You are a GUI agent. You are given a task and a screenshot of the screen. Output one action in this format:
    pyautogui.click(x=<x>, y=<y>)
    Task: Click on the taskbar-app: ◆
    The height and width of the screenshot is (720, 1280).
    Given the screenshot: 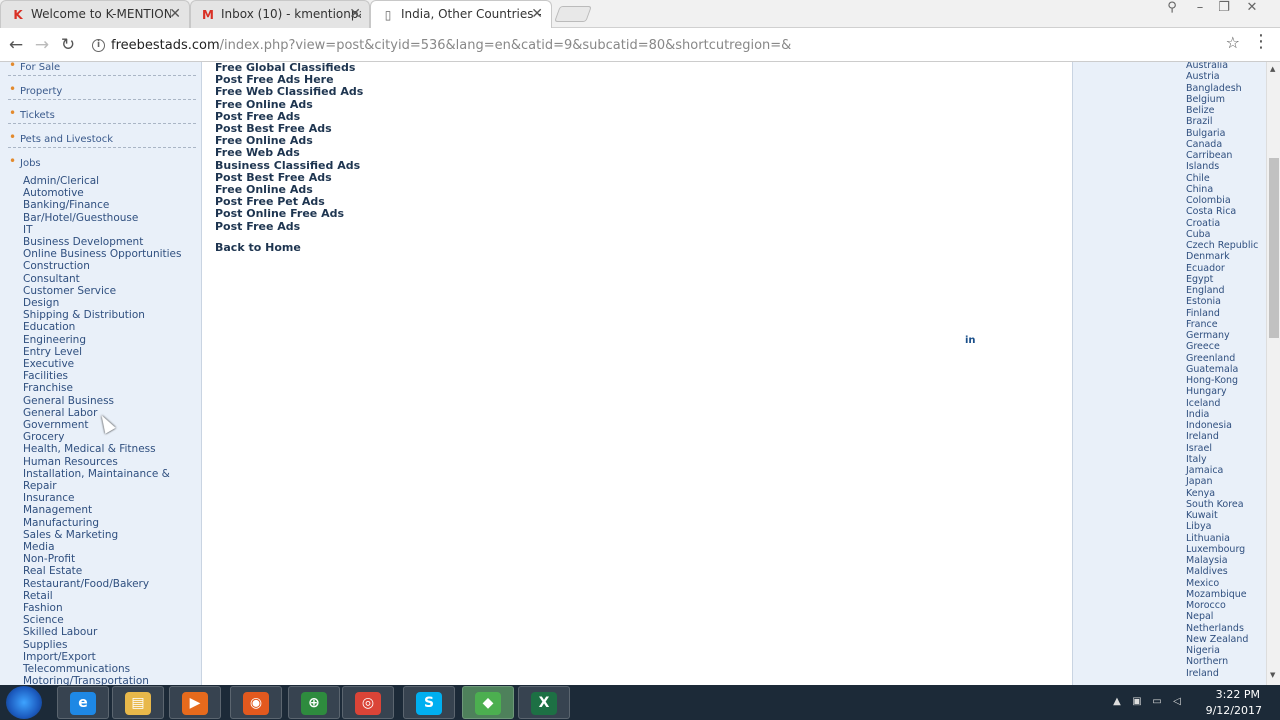 What is the action you would take?
    pyautogui.click(x=488, y=702)
    